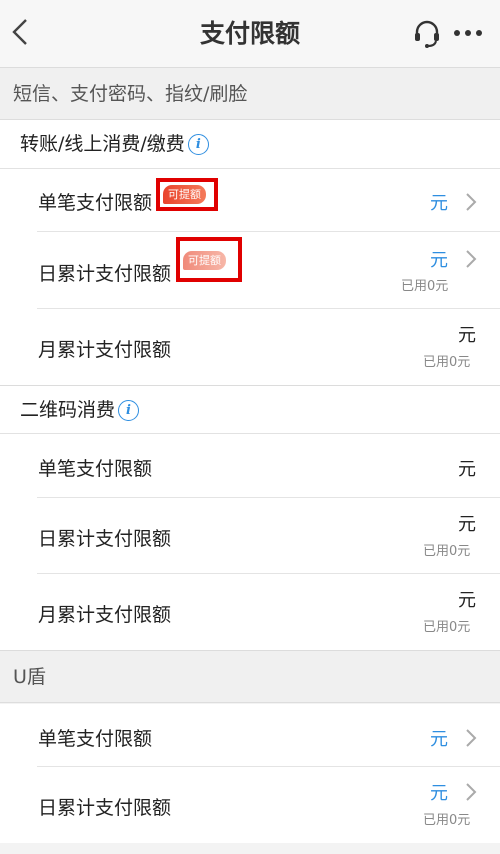  I want to click on headset-icon, so click(427, 34).